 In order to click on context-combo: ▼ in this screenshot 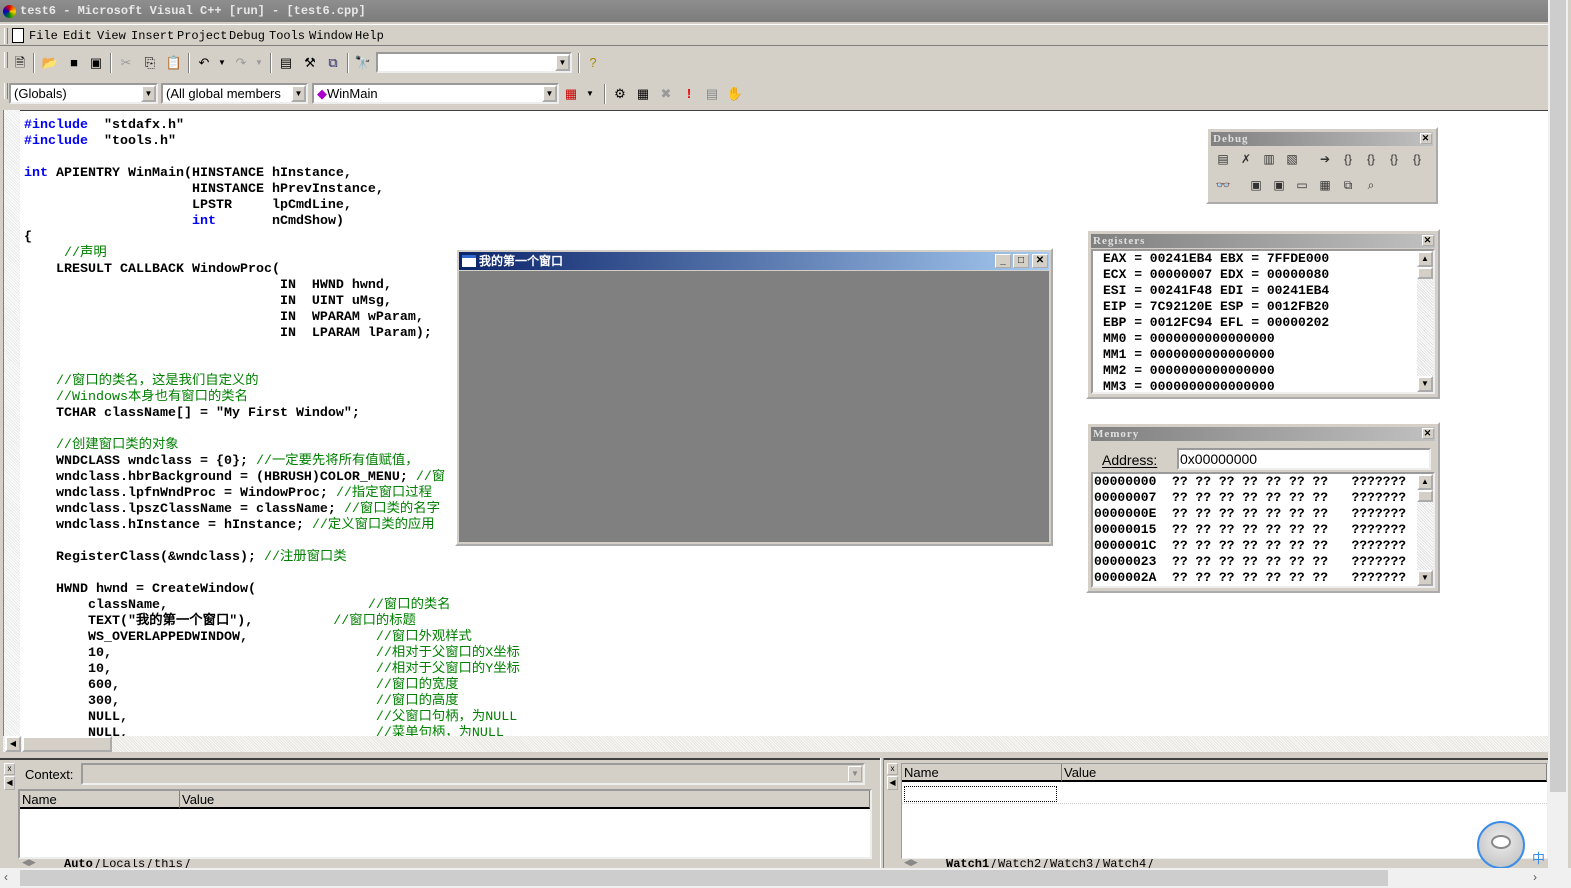, I will do `click(473, 774)`.